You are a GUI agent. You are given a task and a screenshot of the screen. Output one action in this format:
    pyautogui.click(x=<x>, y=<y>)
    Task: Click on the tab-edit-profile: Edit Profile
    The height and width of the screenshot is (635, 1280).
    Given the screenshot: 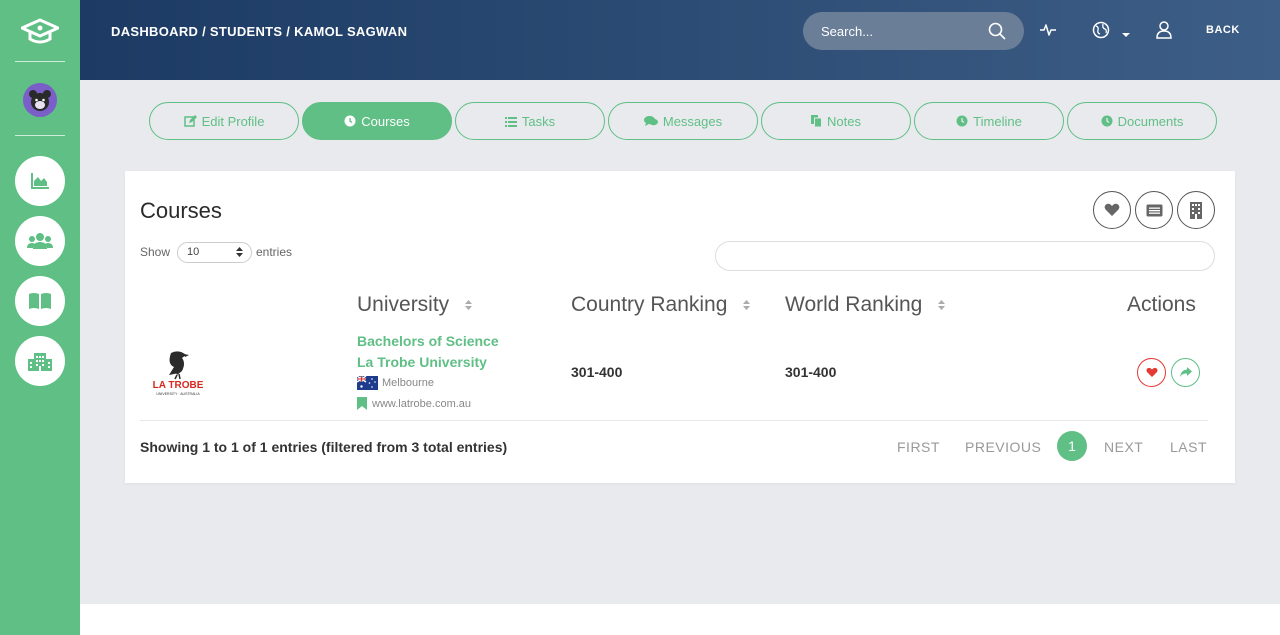 What is the action you would take?
    pyautogui.click(x=224, y=121)
    